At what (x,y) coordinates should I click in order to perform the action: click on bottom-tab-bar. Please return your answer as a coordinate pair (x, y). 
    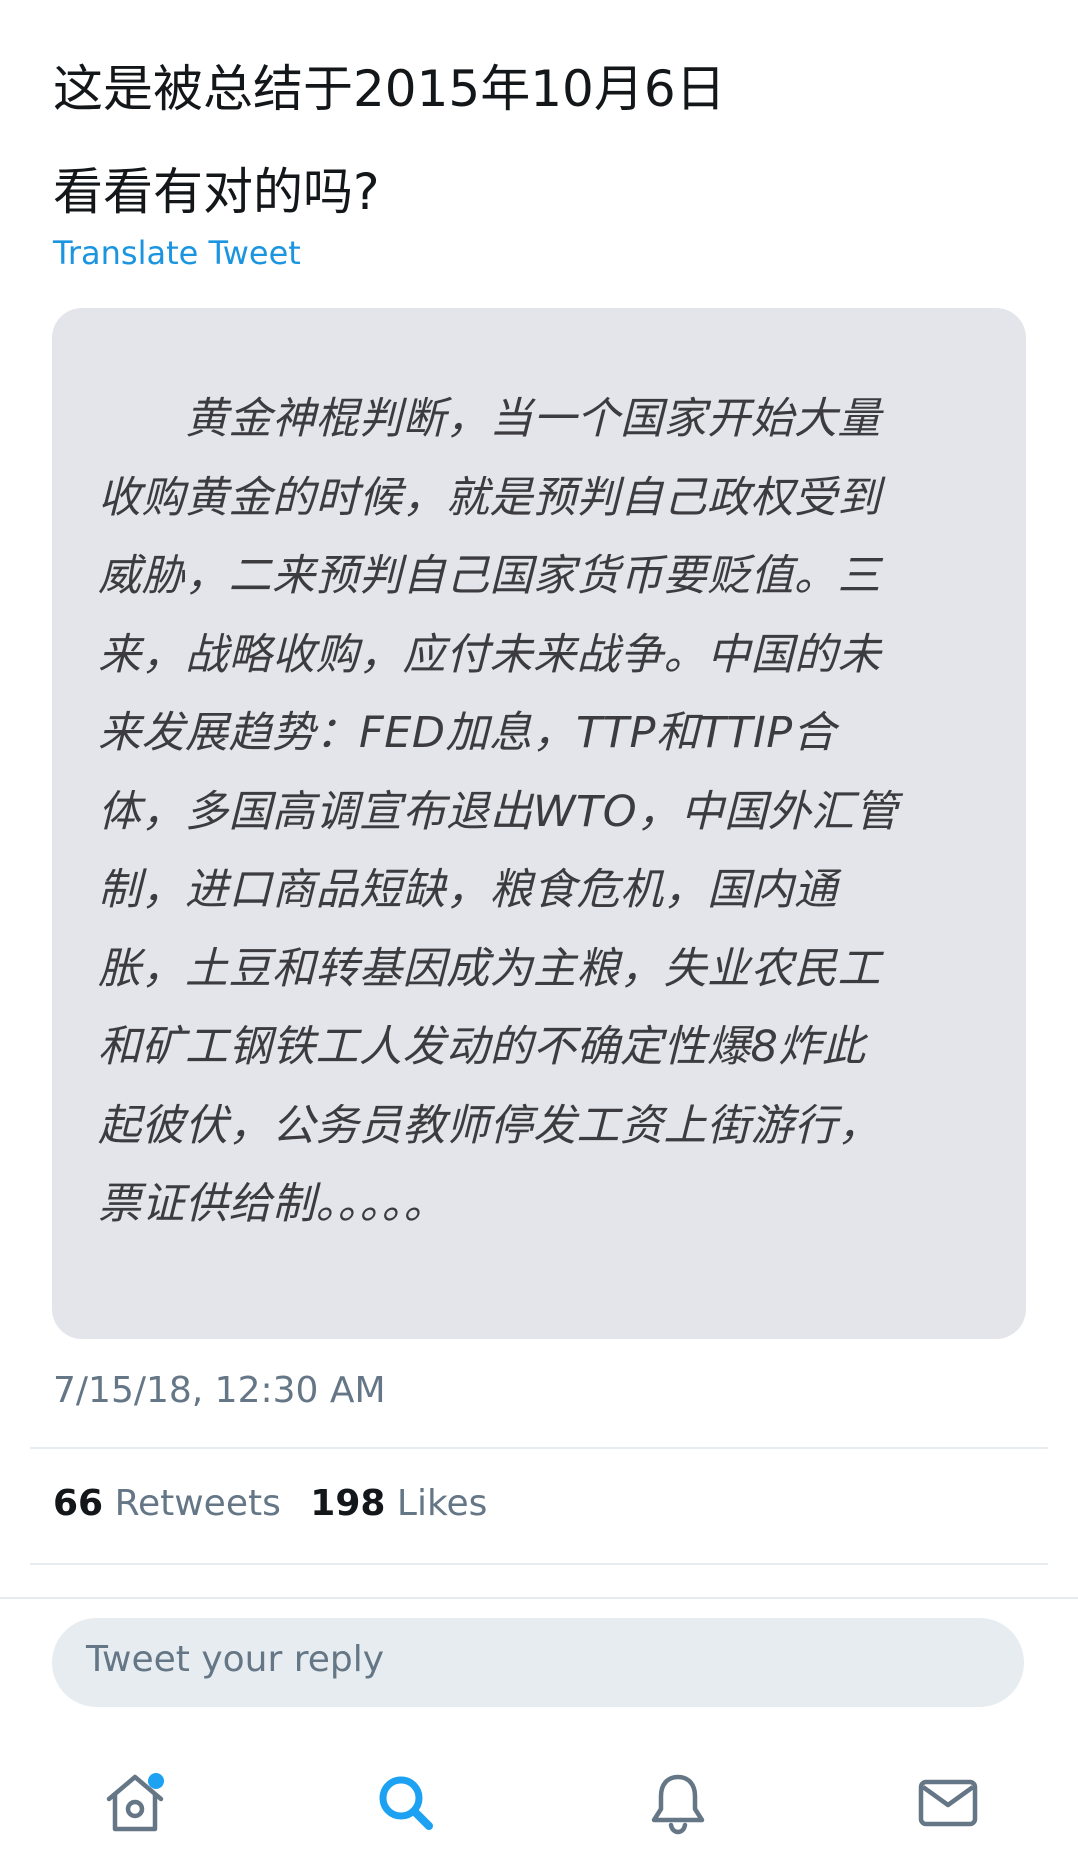
    Looking at the image, I should click on (539, 1800).